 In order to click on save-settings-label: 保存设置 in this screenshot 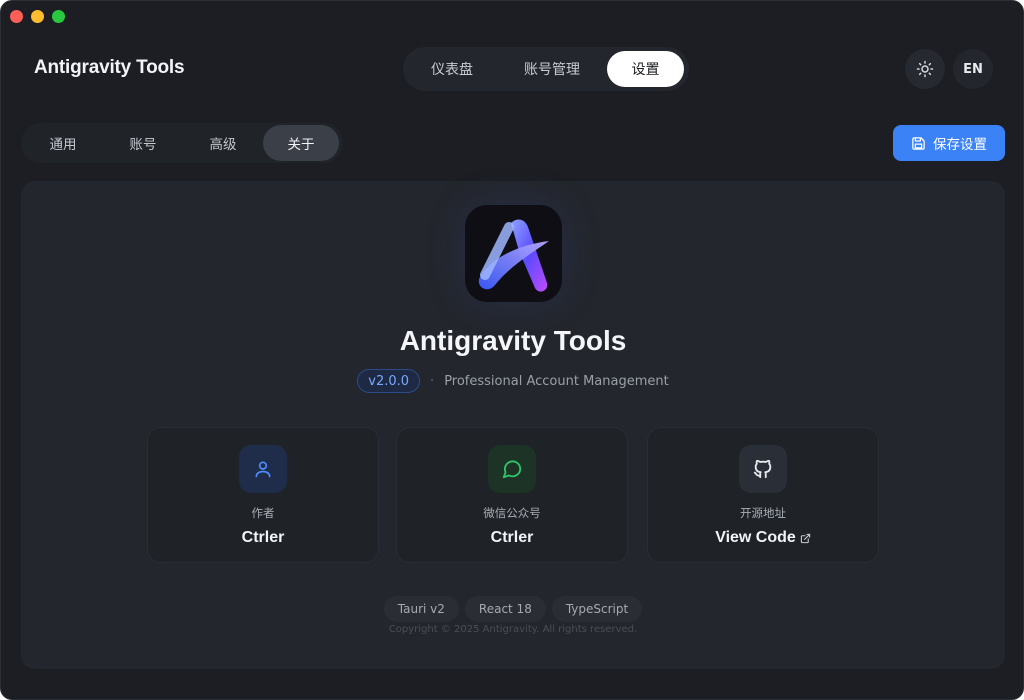, I will do `click(960, 145)`.